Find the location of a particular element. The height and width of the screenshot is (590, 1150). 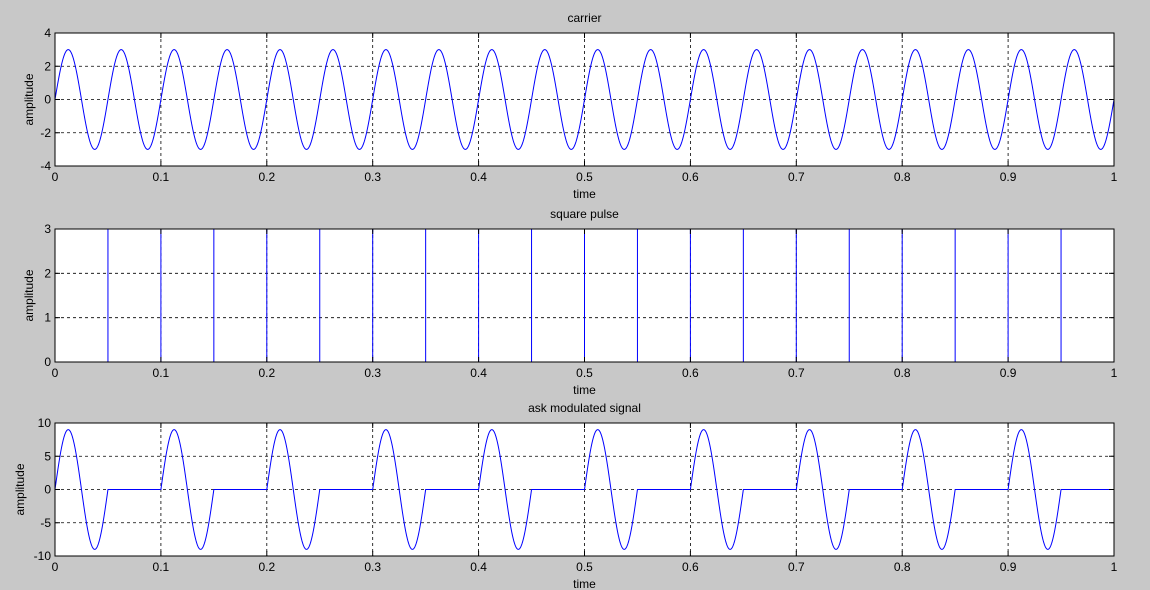

y-tick-label: -4 is located at coordinates (45, 166).